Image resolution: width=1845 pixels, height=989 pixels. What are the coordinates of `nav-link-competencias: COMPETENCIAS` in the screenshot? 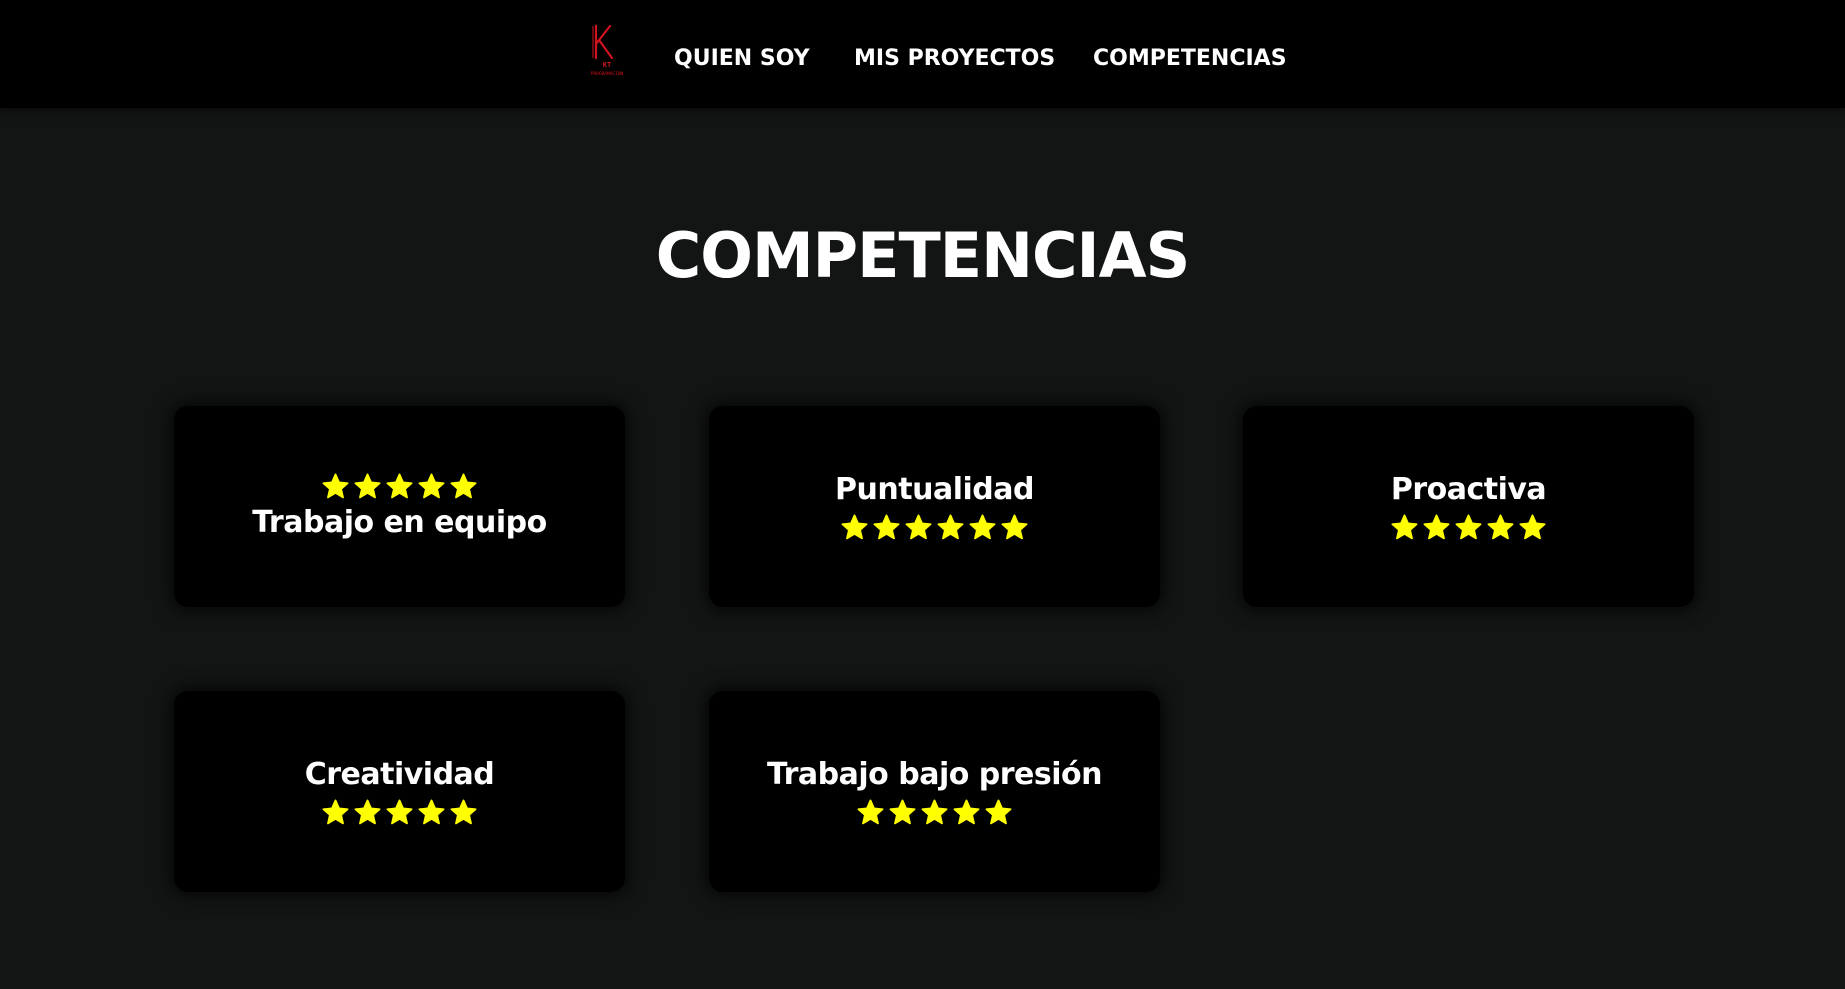 It's located at (1190, 58).